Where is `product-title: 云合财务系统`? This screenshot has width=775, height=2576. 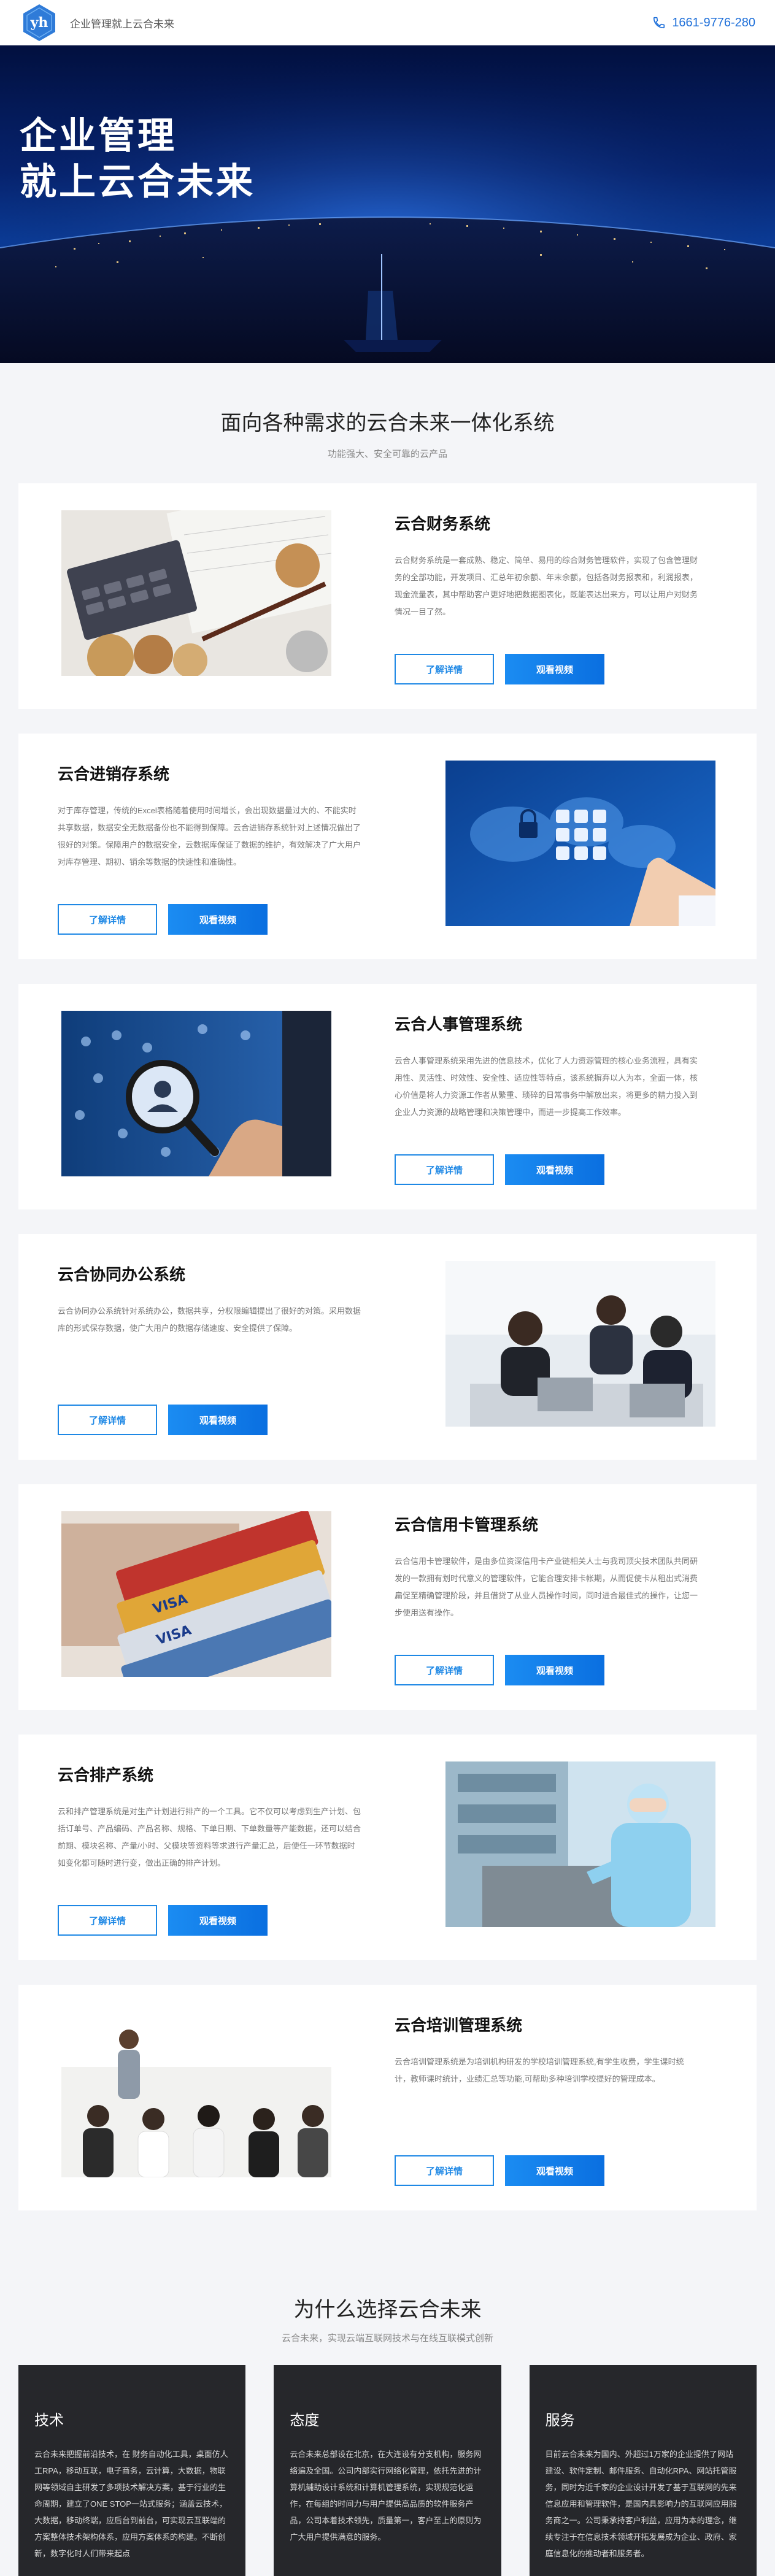 product-title: 云合财务系统 is located at coordinates (443, 524).